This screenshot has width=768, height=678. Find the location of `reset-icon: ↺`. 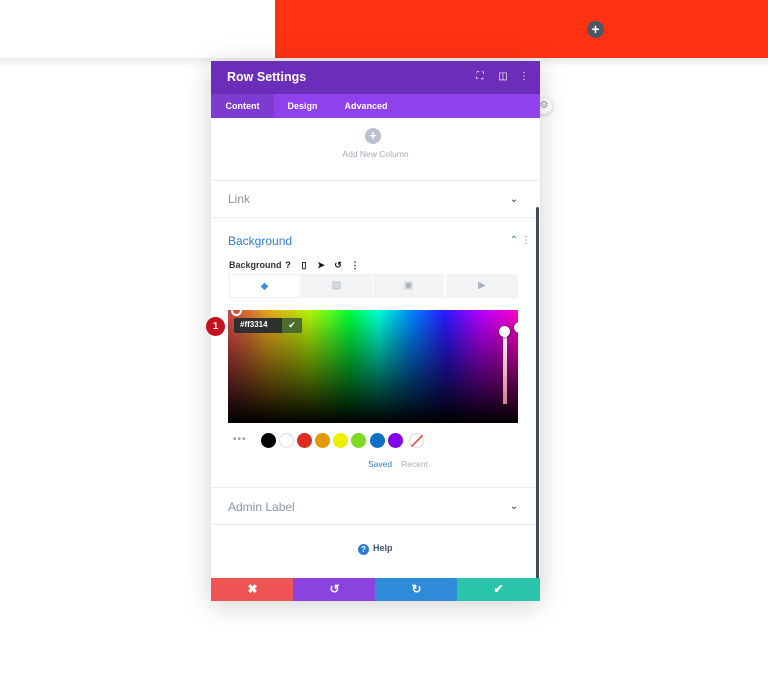

reset-icon: ↺ is located at coordinates (338, 265).